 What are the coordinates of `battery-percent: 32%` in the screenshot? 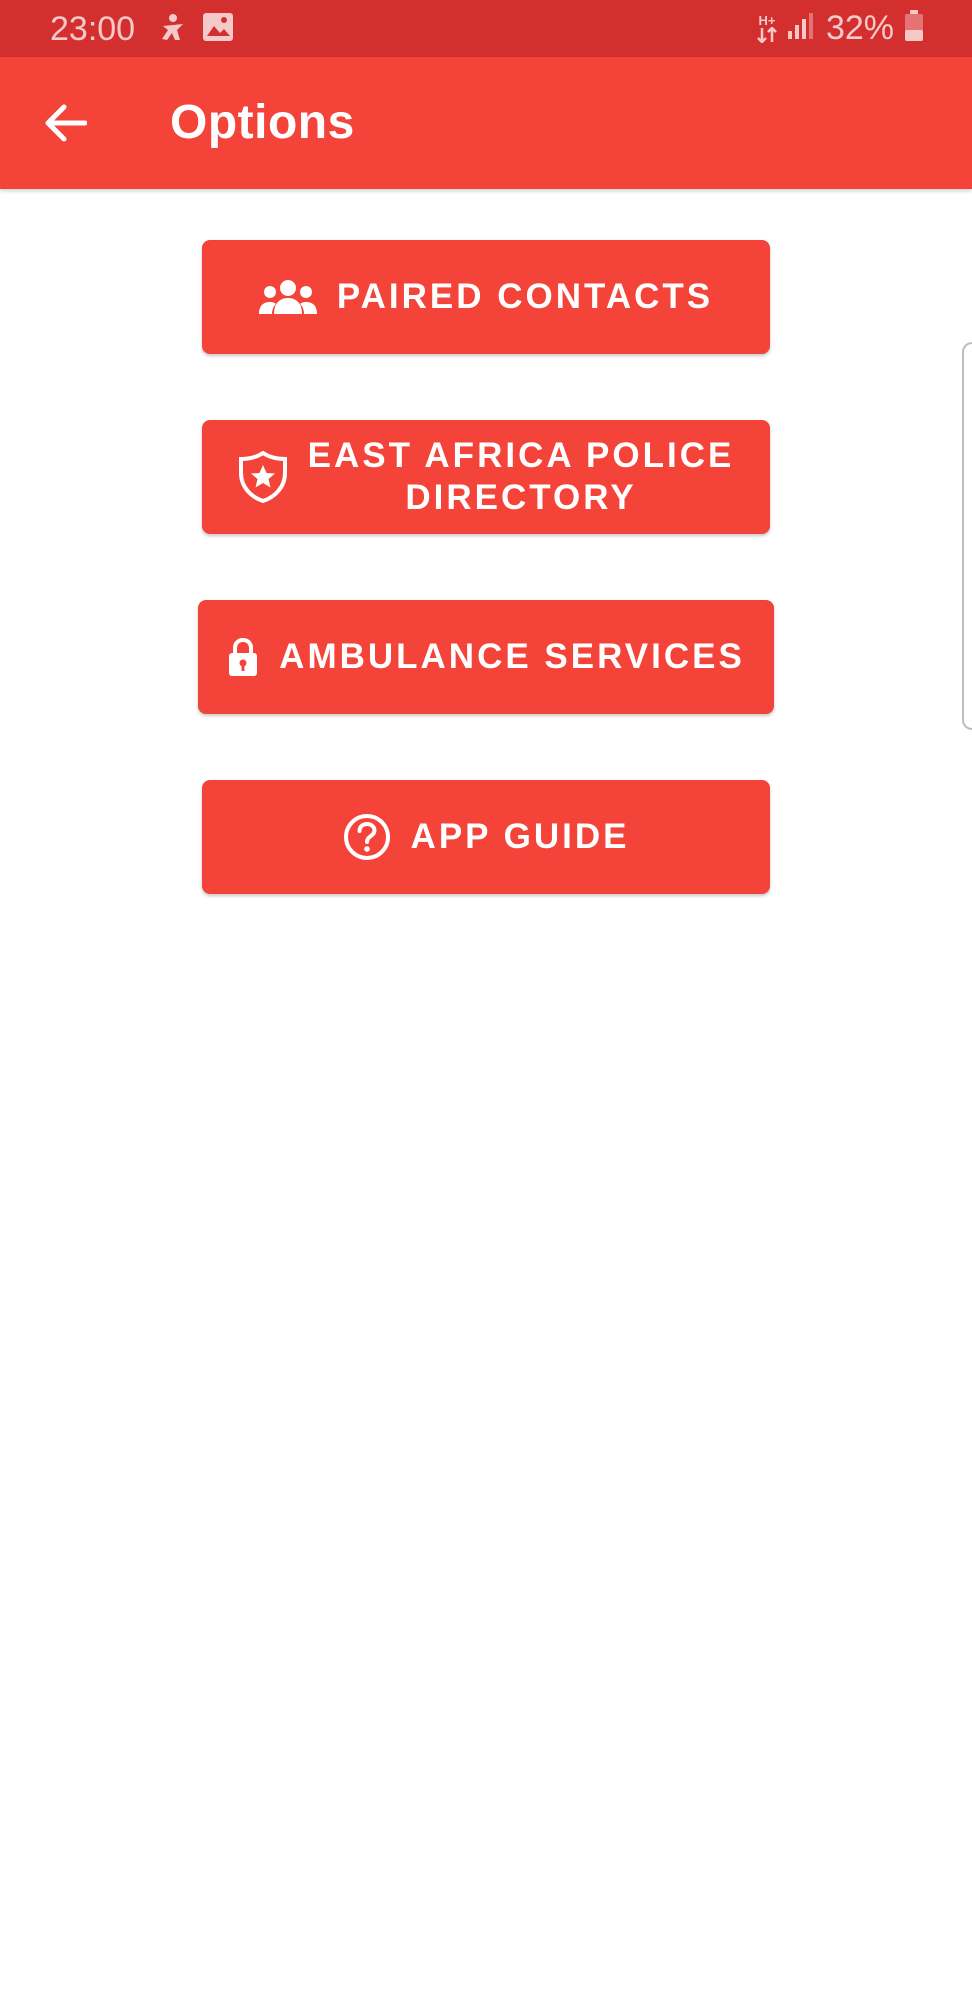 It's located at (859, 28).